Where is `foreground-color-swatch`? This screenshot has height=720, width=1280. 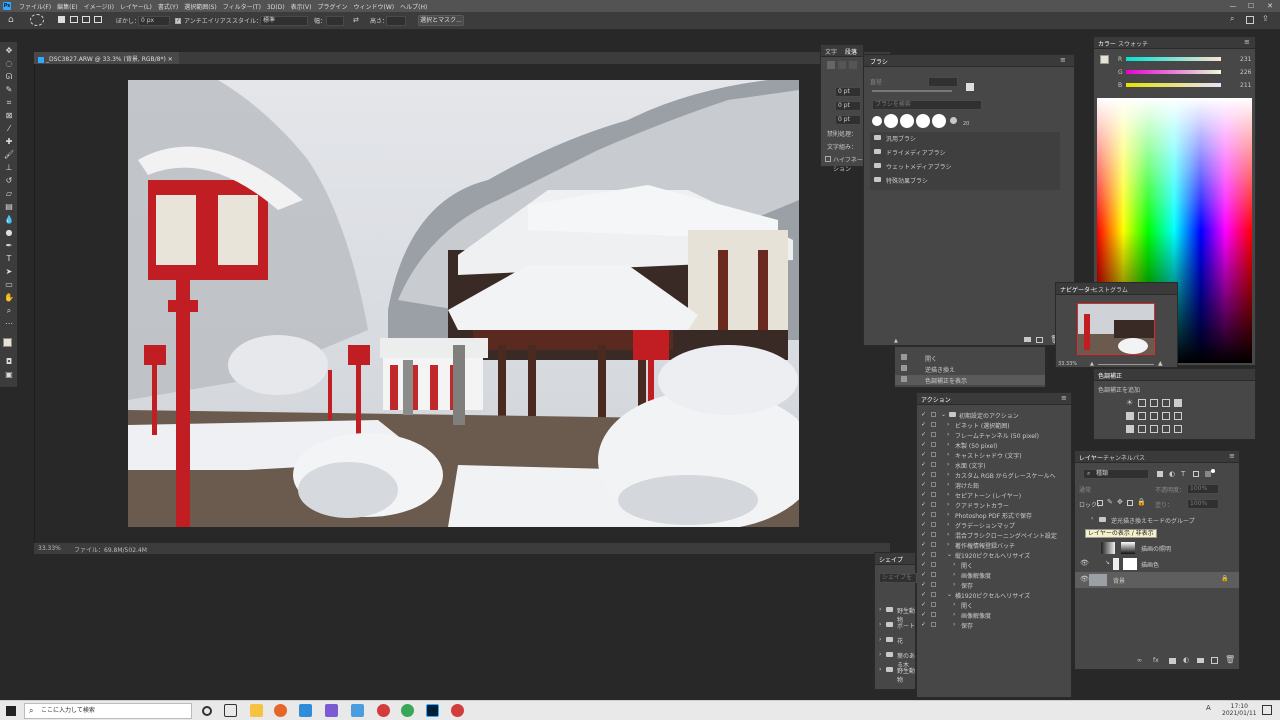 foreground-color-swatch is located at coordinates (7, 342).